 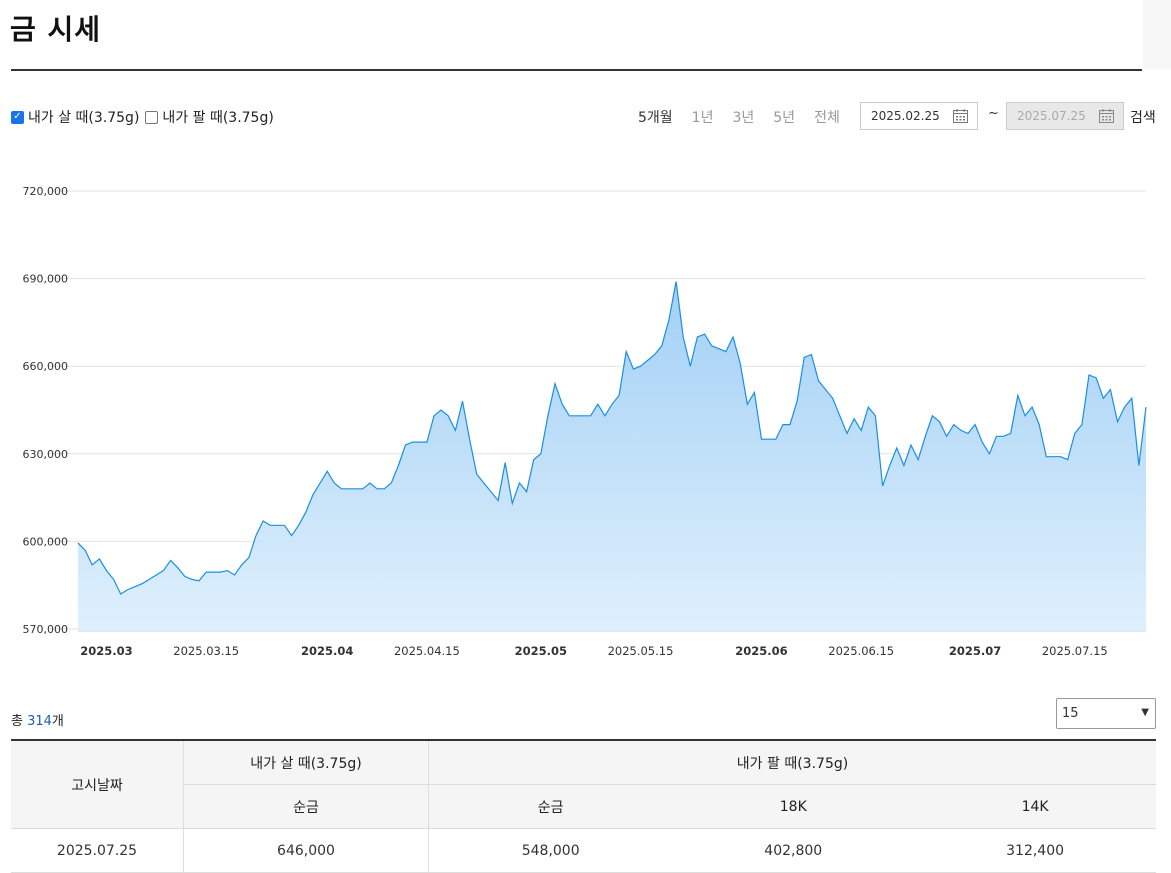 I want to click on period-tabs: 5개월 1년 3년 5년 전체, so click(x=748, y=117).